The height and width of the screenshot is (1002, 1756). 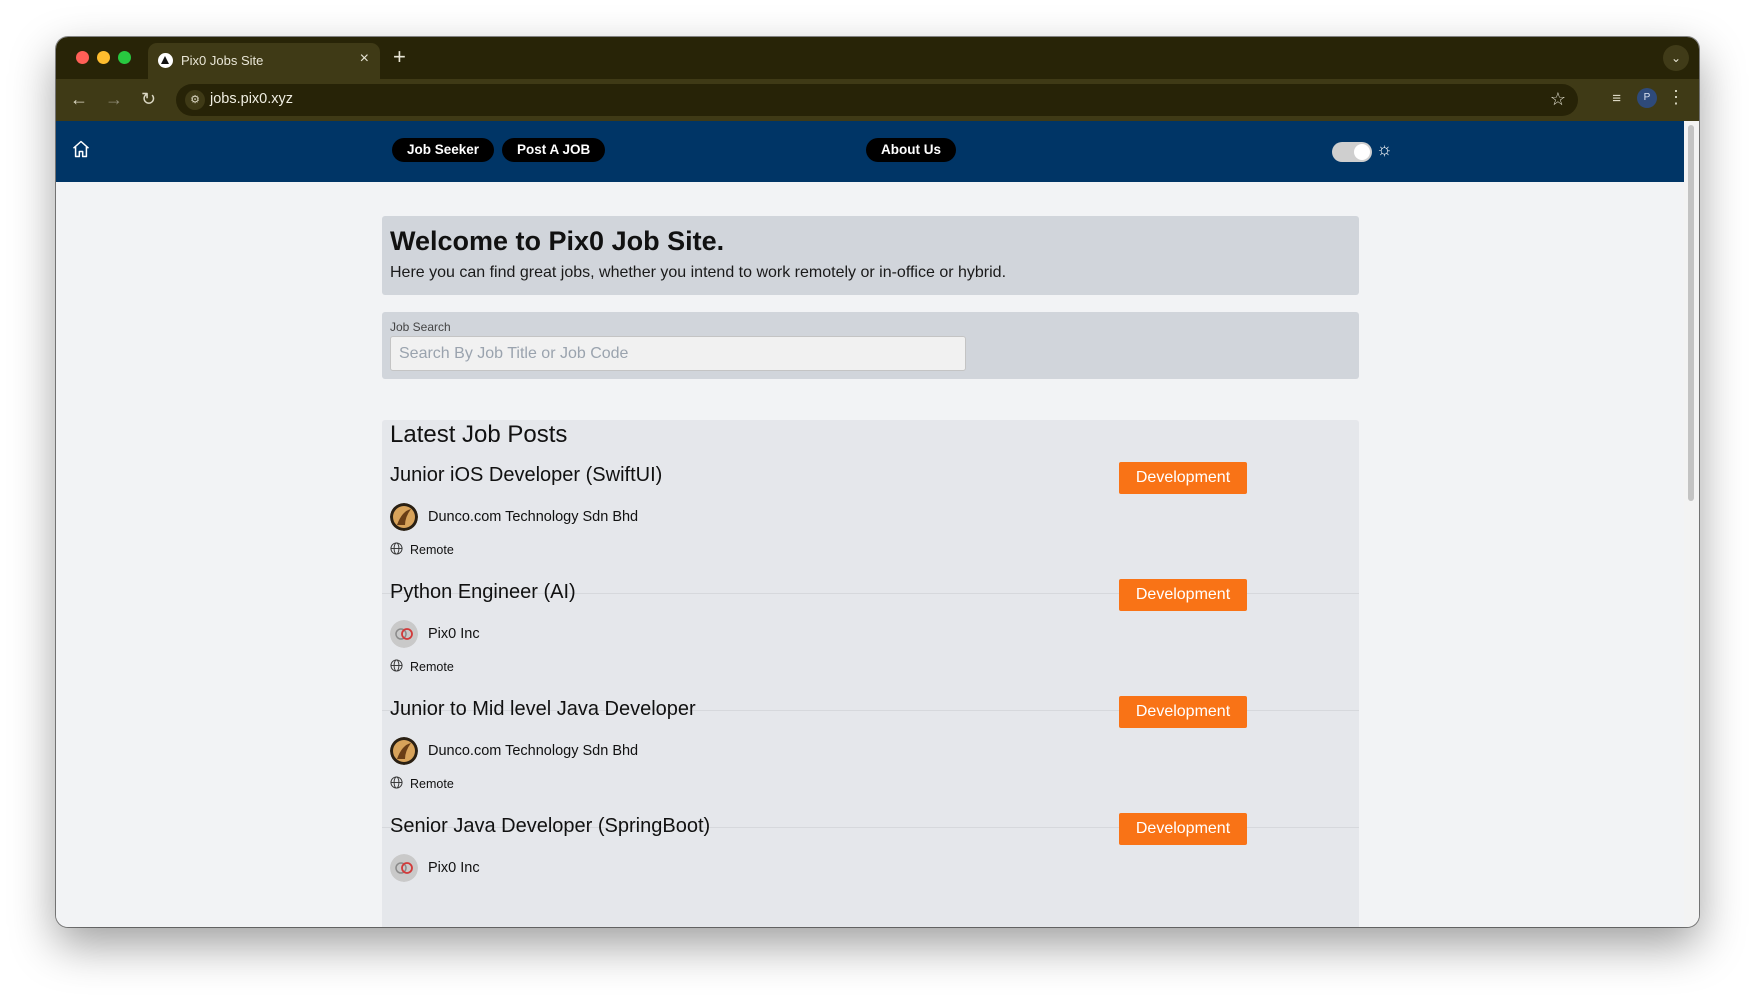 What do you see at coordinates (526, 475) in the screenshot?
I see `job-title: Junior iOS Developer (SwiftUI)` at bounding box center [526, 475].